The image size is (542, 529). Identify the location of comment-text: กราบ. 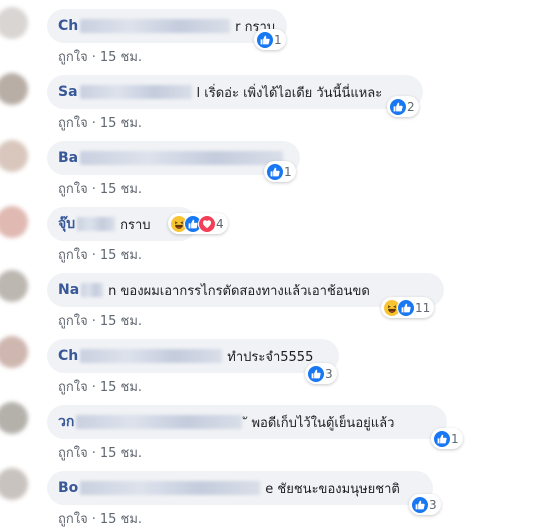
(135, 225).